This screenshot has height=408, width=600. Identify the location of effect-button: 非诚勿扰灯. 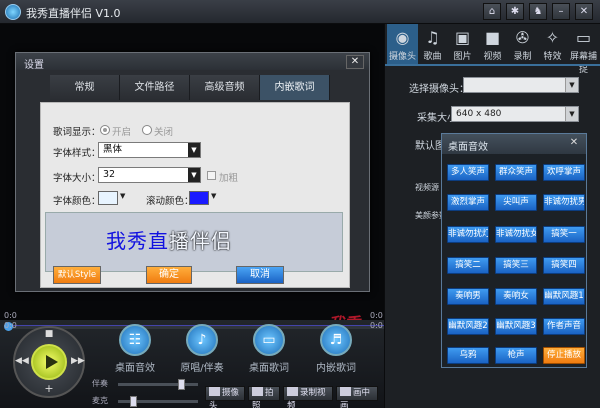
(468, 234).